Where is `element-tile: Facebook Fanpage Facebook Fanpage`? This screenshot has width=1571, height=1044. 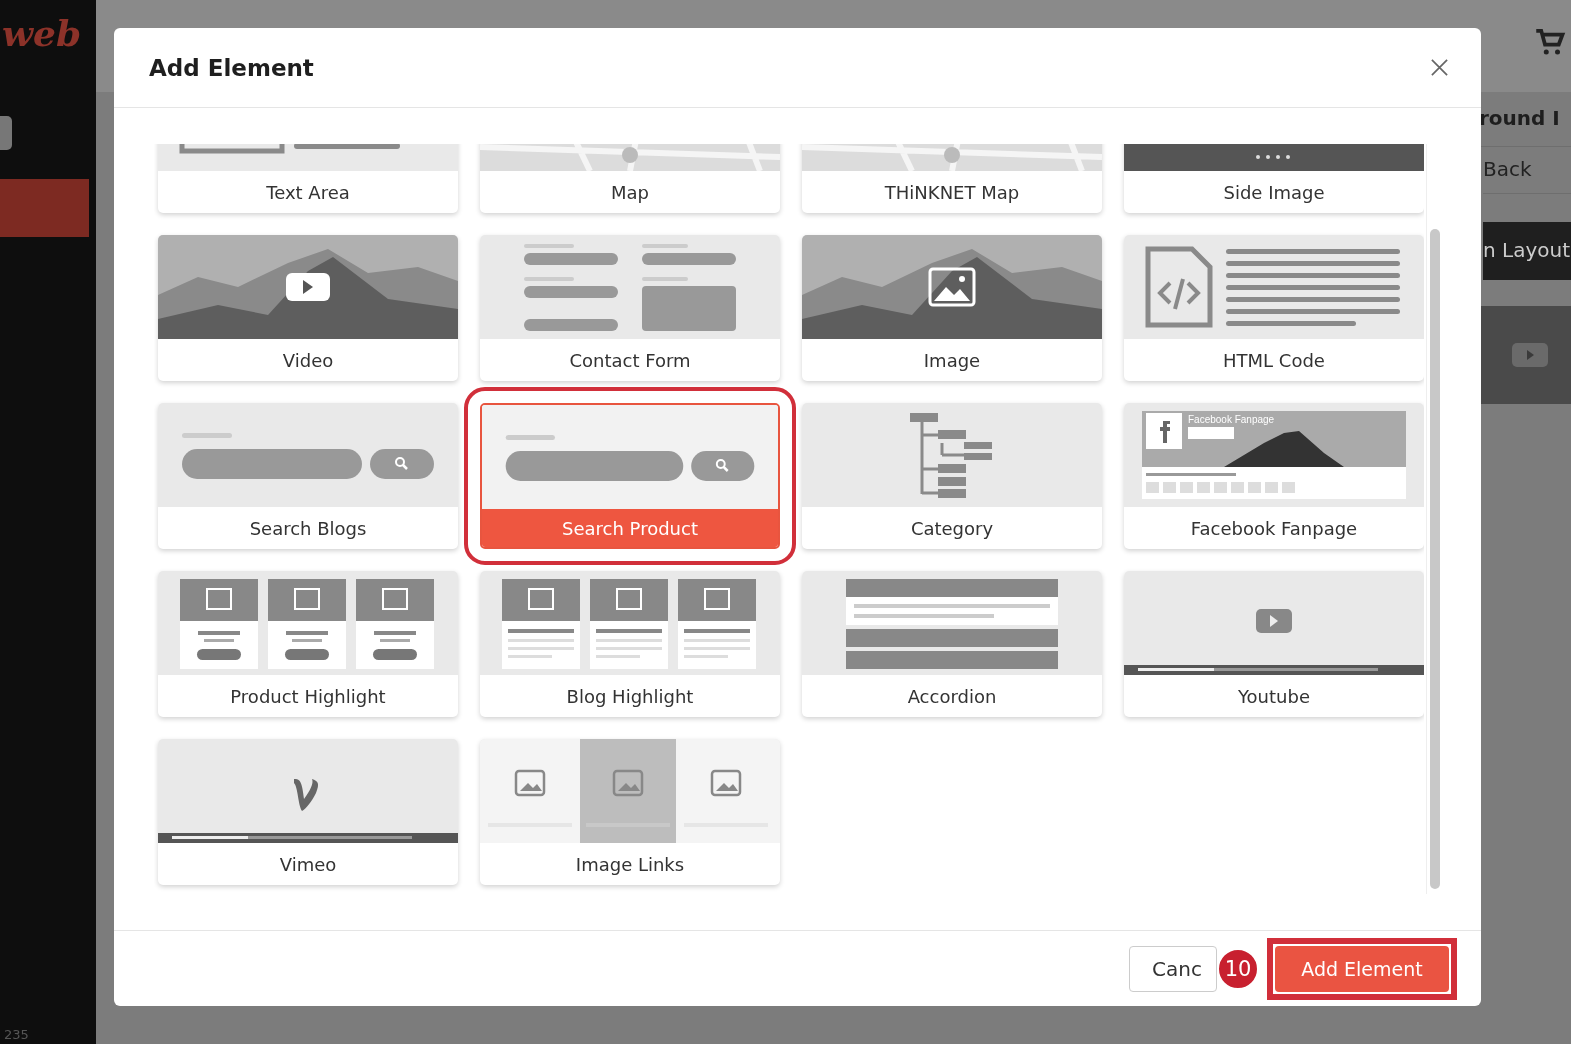
element-tile: Facebook Fanpage Facebook Fanpage is located at coordinates (1274, 476).